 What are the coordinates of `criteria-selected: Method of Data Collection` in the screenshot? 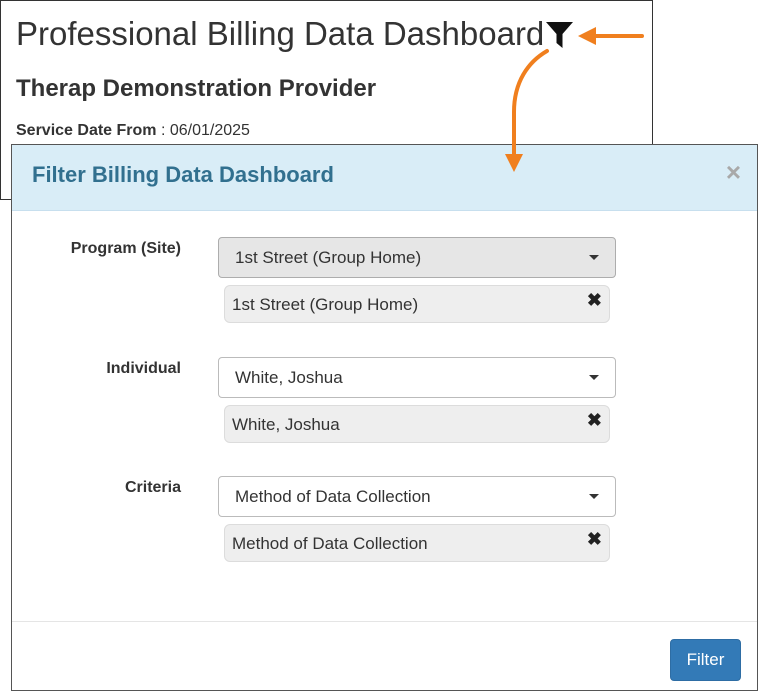 It's located at (333, 496).